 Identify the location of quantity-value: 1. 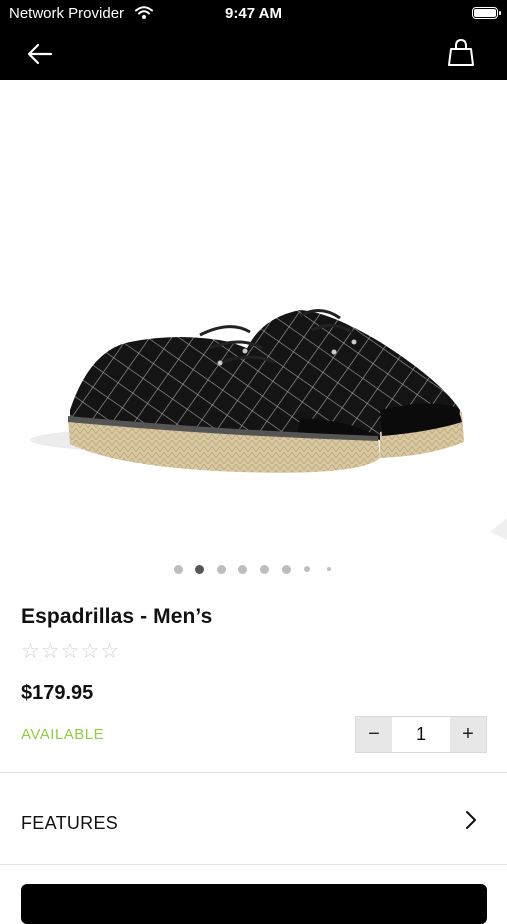
(421, 734).